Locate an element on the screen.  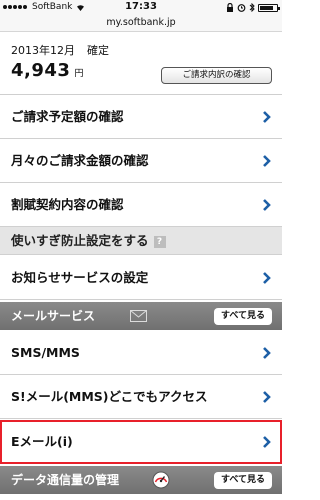
mail-service-header: メールサービス すべて見る is located at coordinates (141, 316).